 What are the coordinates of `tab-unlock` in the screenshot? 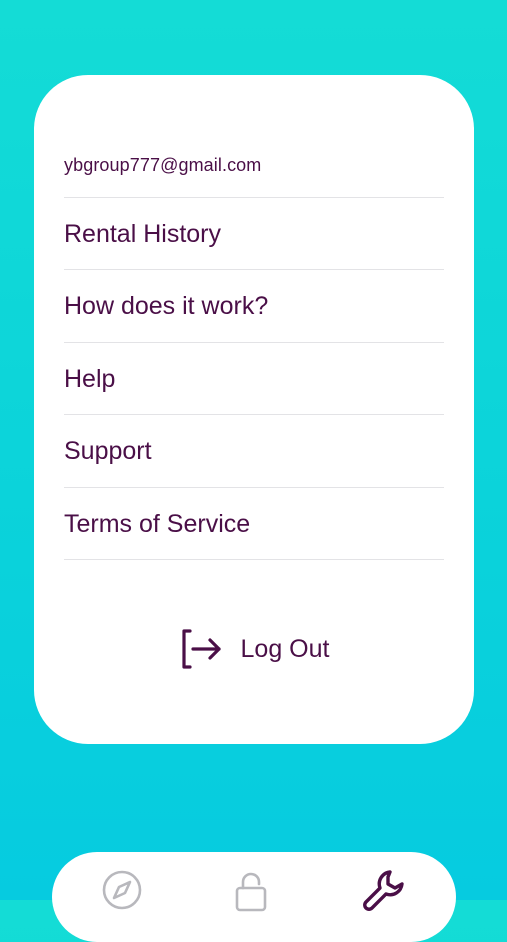 It's located at (251, 892).